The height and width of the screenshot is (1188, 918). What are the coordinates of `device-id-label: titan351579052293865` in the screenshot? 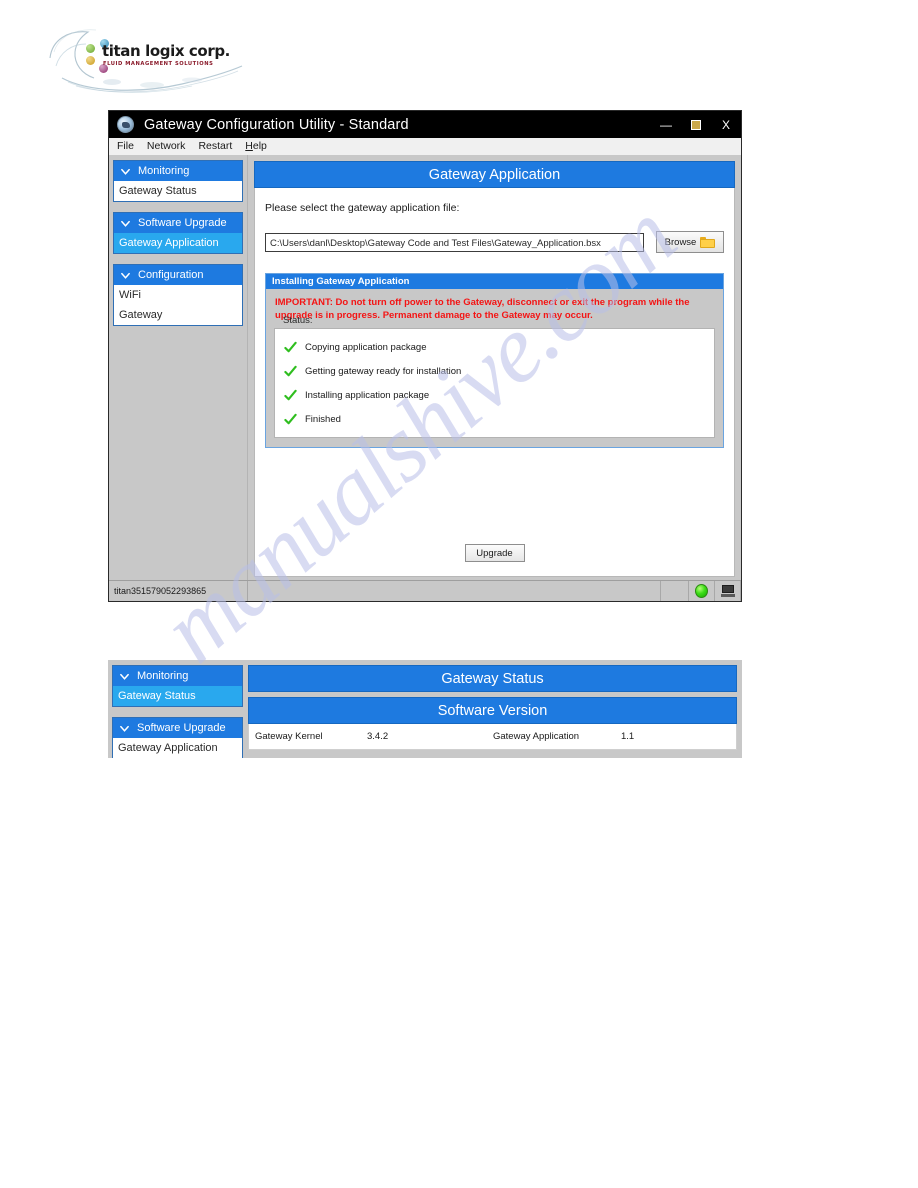 It's located at (178, 591).